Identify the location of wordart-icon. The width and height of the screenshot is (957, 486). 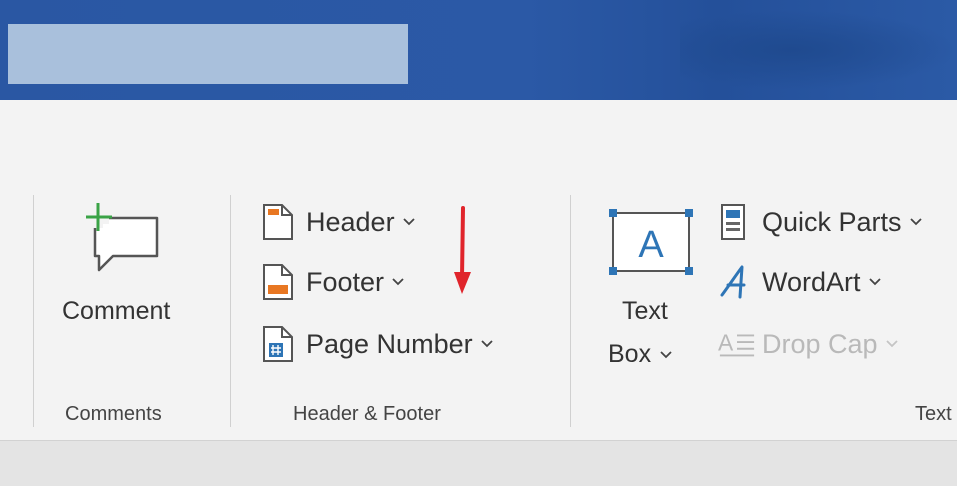
(737, 282).